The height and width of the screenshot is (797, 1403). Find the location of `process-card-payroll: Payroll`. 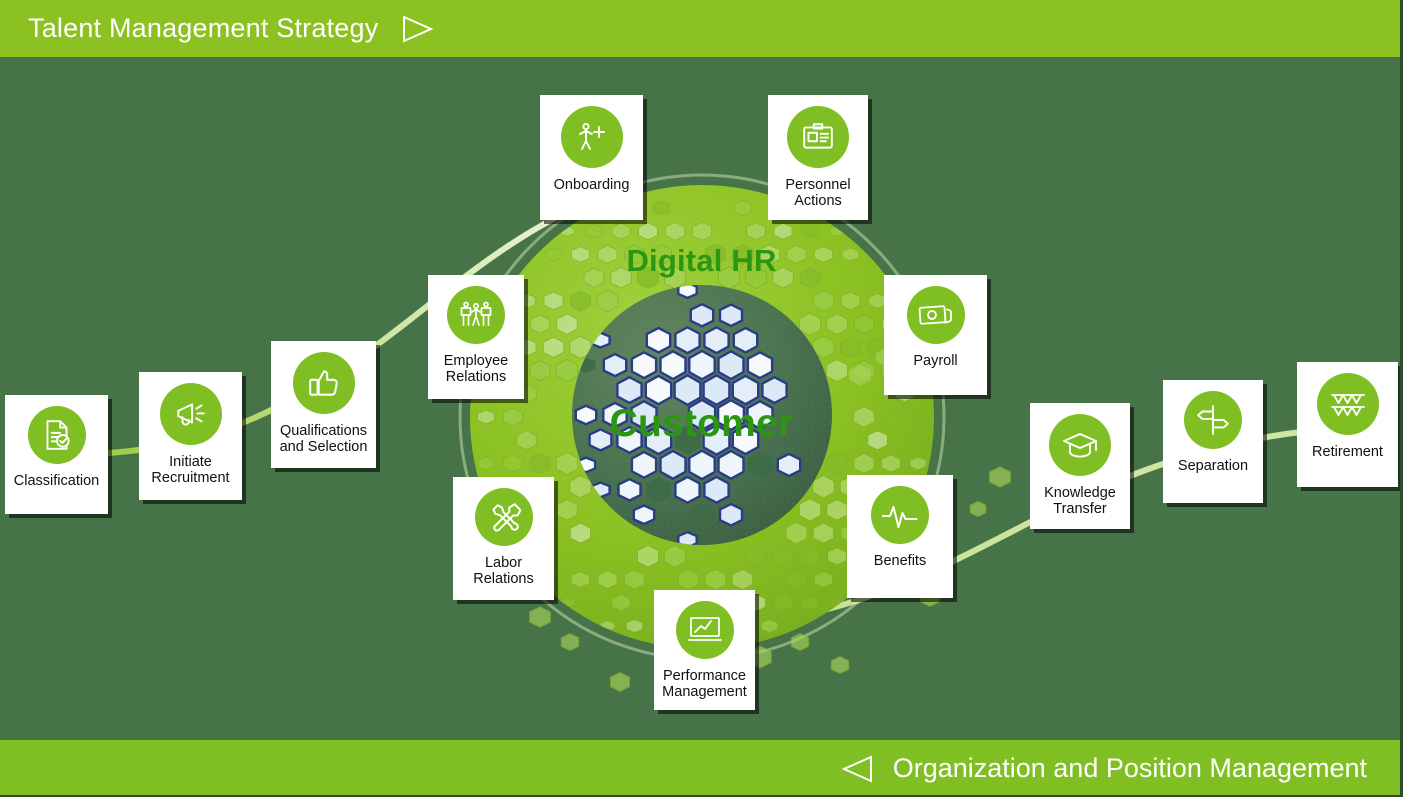

process-card-payroll: Payroll is located at coordinates (935, 335).